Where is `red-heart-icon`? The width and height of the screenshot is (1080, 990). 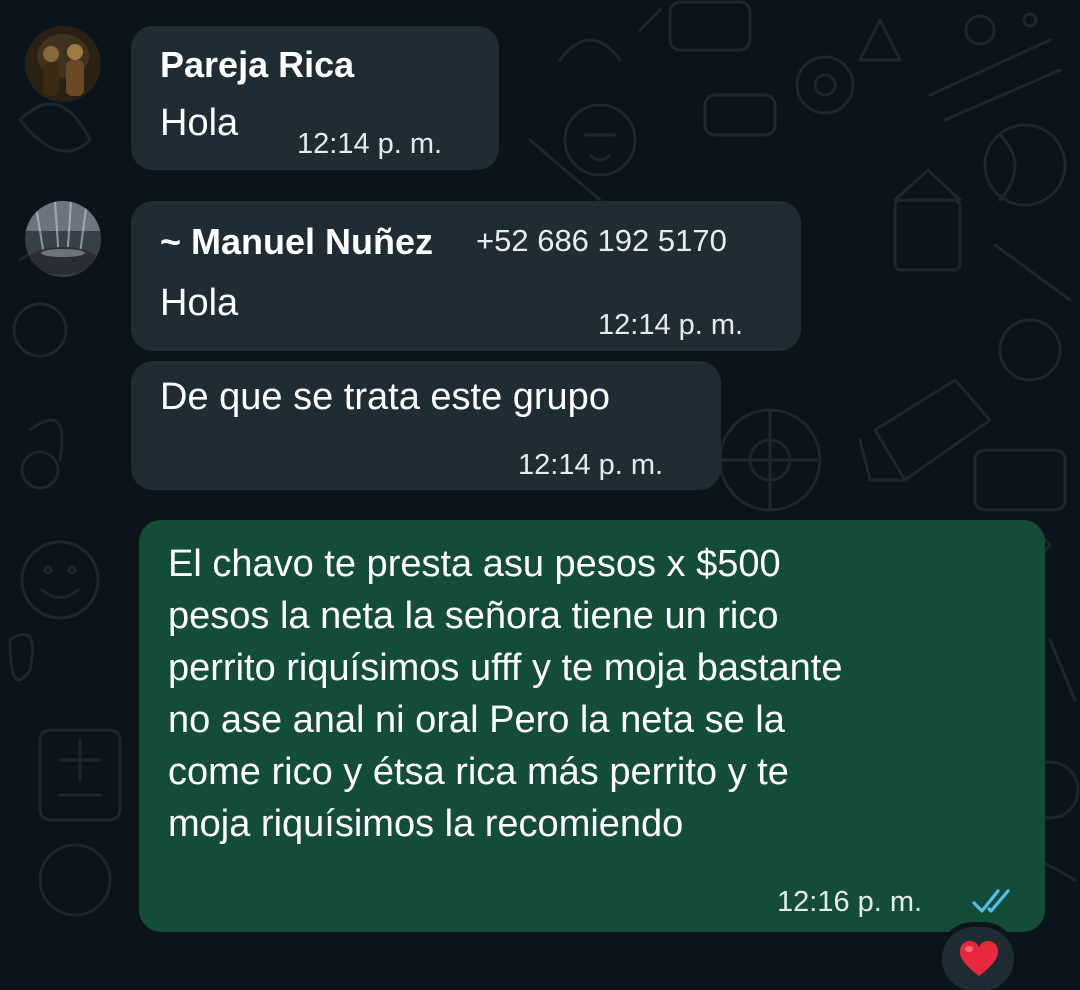
red-heart-icon is located at coordinates (979, 958).